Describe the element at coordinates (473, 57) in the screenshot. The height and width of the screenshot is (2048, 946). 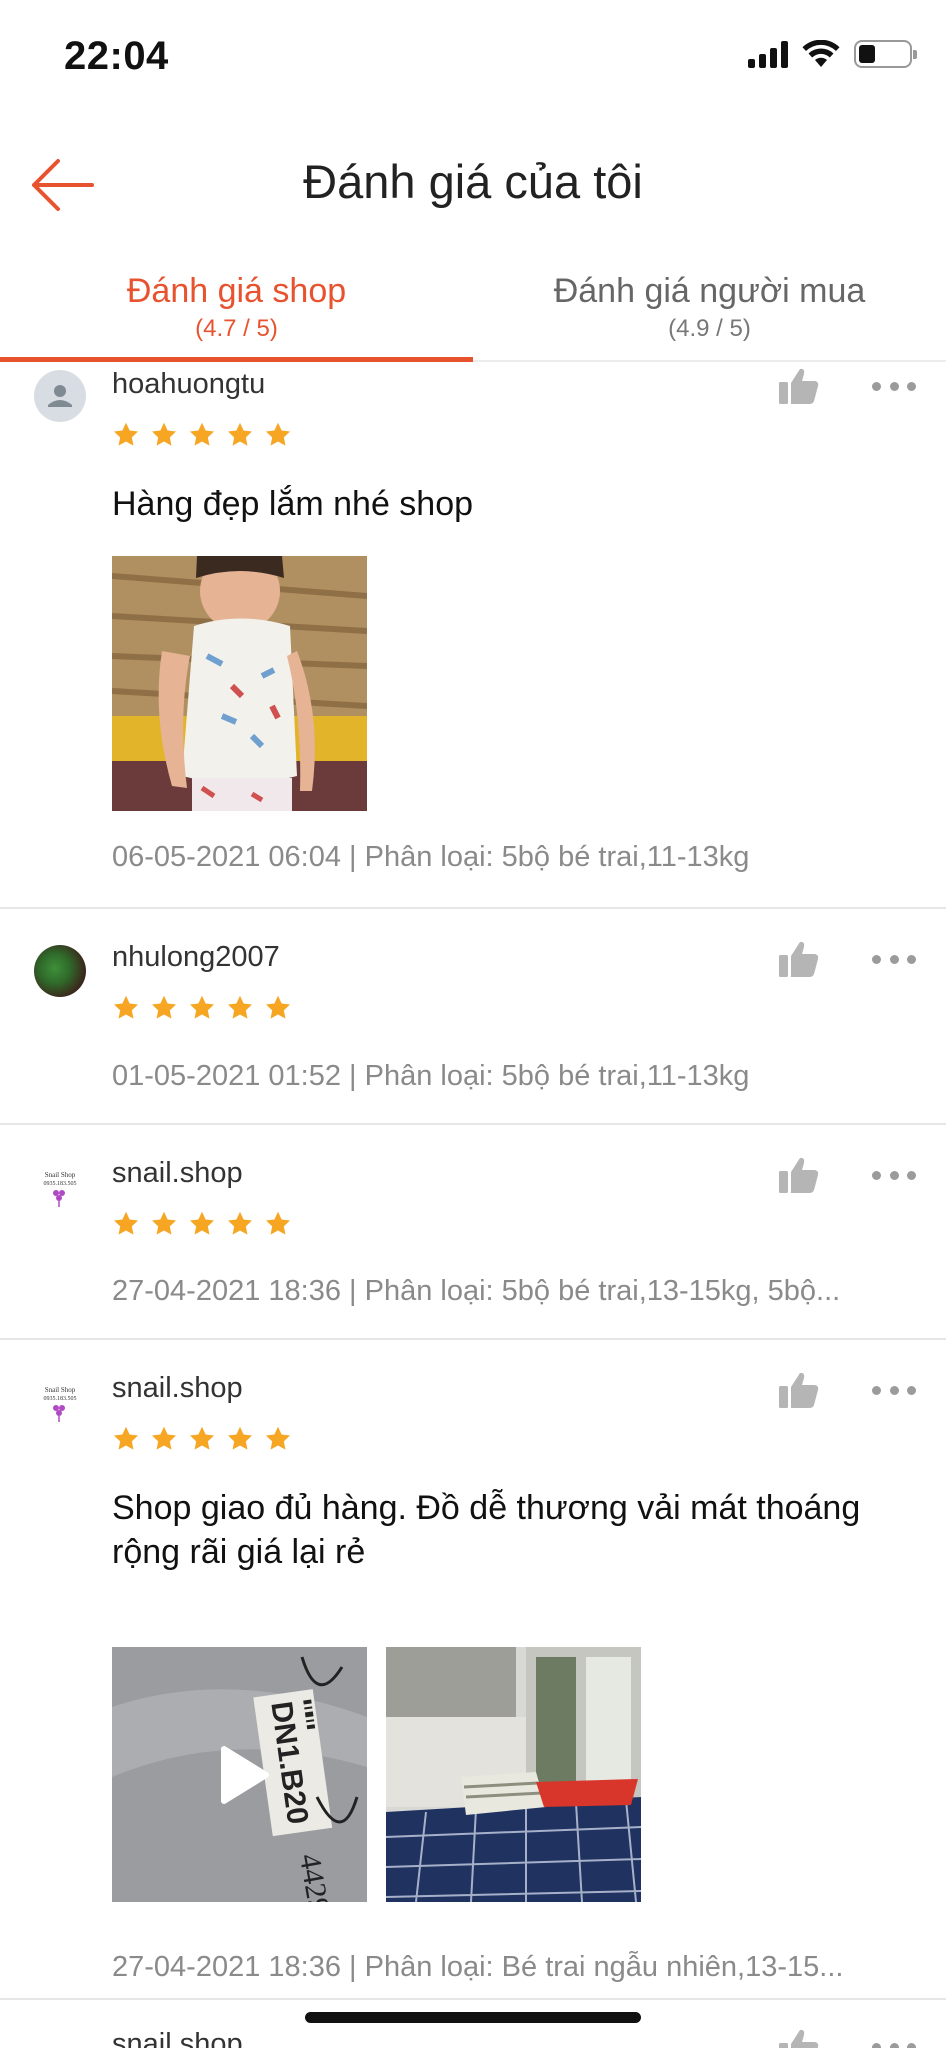
I see `status-bar: 22:04` at that location.